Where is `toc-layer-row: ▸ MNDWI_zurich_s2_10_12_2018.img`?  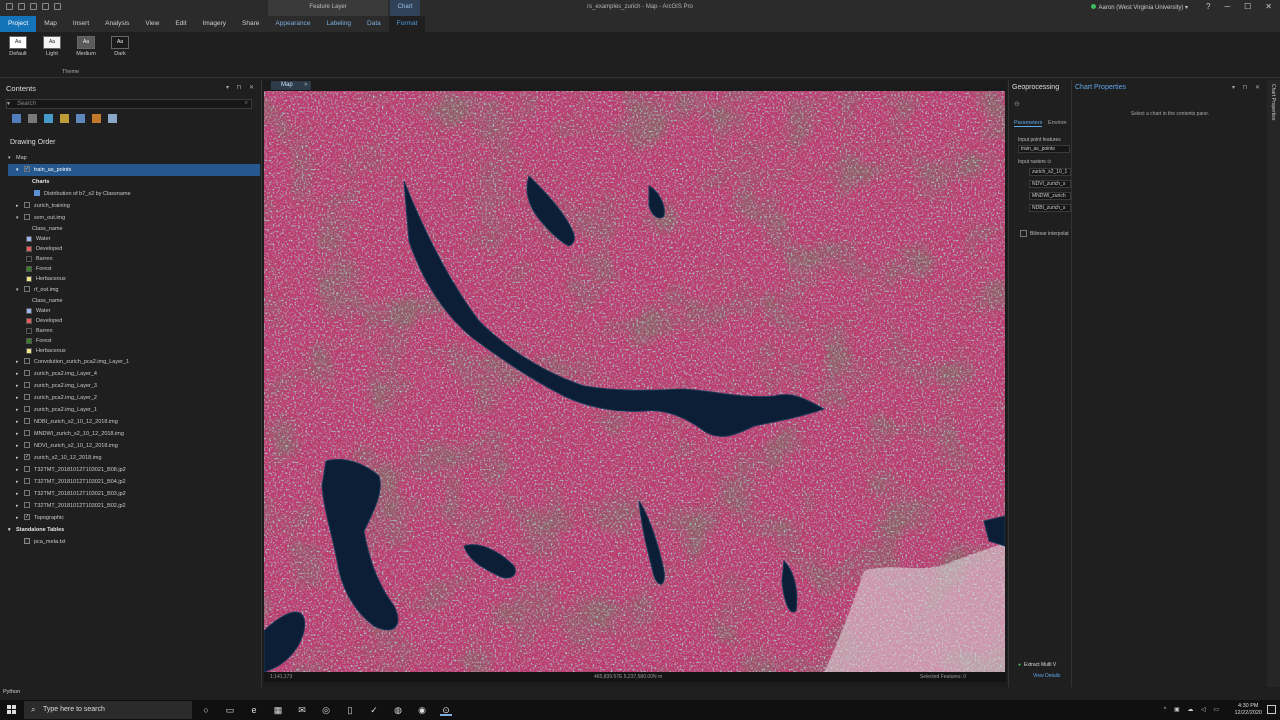
toc-layer-row: ▸ MNDWI_zurich_s2_10_12_2018.img is located at coordinates (134, 434).